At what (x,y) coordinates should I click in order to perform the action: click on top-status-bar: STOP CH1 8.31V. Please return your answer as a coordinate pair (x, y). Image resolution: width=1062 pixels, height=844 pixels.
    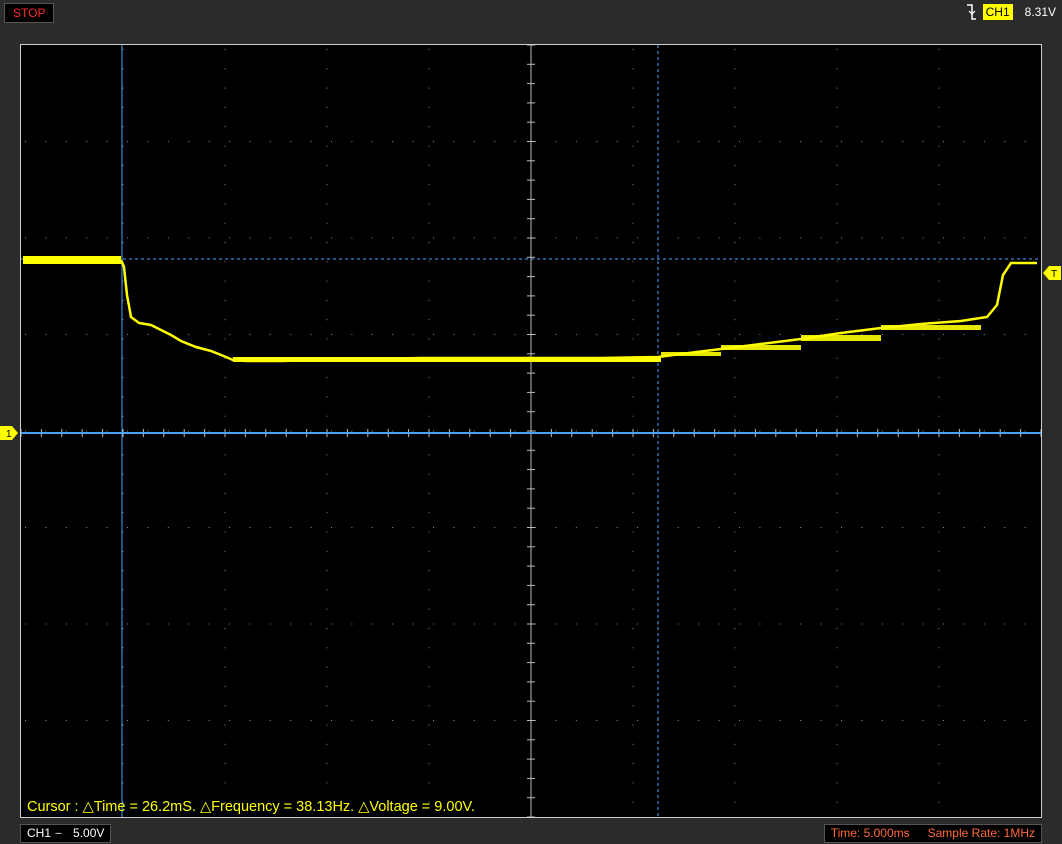
    Looking at the image, I should click on (531, 13).